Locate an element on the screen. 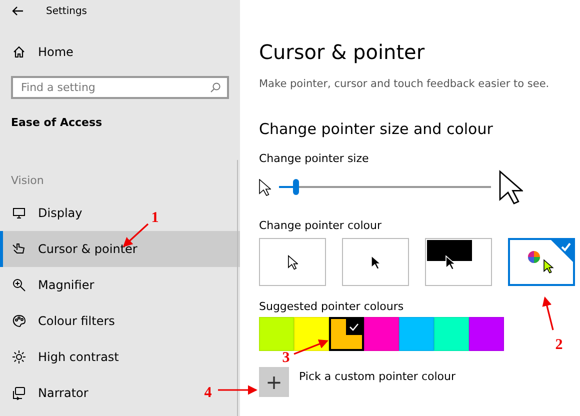 Image resolution: width=580 pixels, height=416 pixels. annotation-number: 2 is located at coordinates (559, 345).